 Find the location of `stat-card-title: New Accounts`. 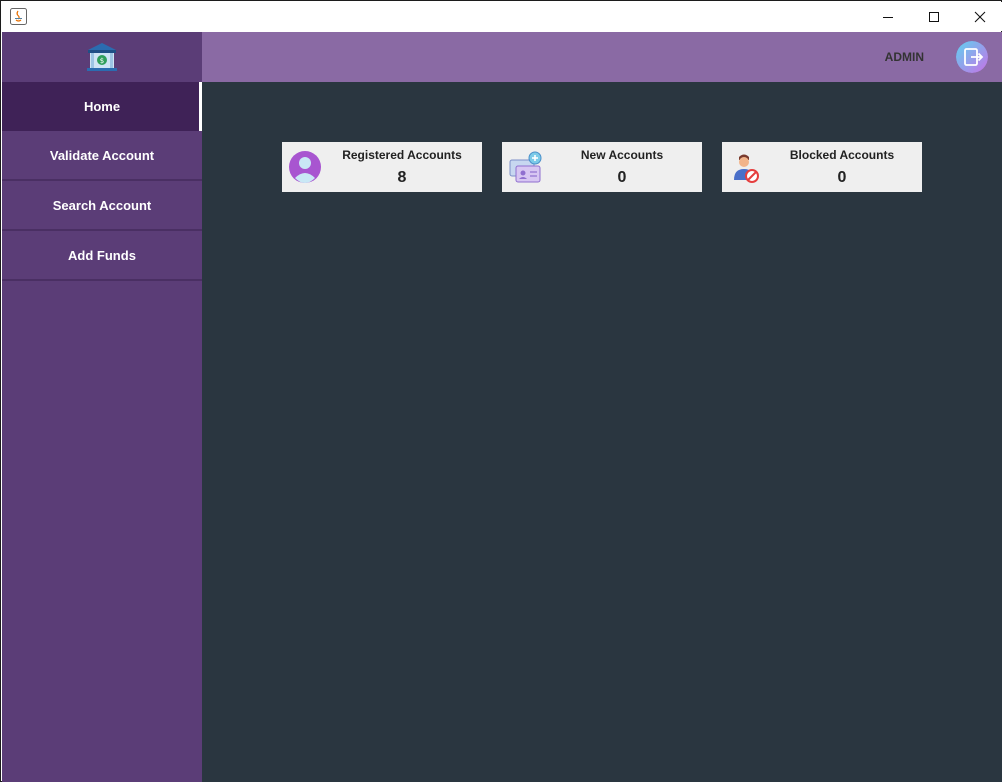

stat-card-title: New Accounts is located at coordinates (622, 155).